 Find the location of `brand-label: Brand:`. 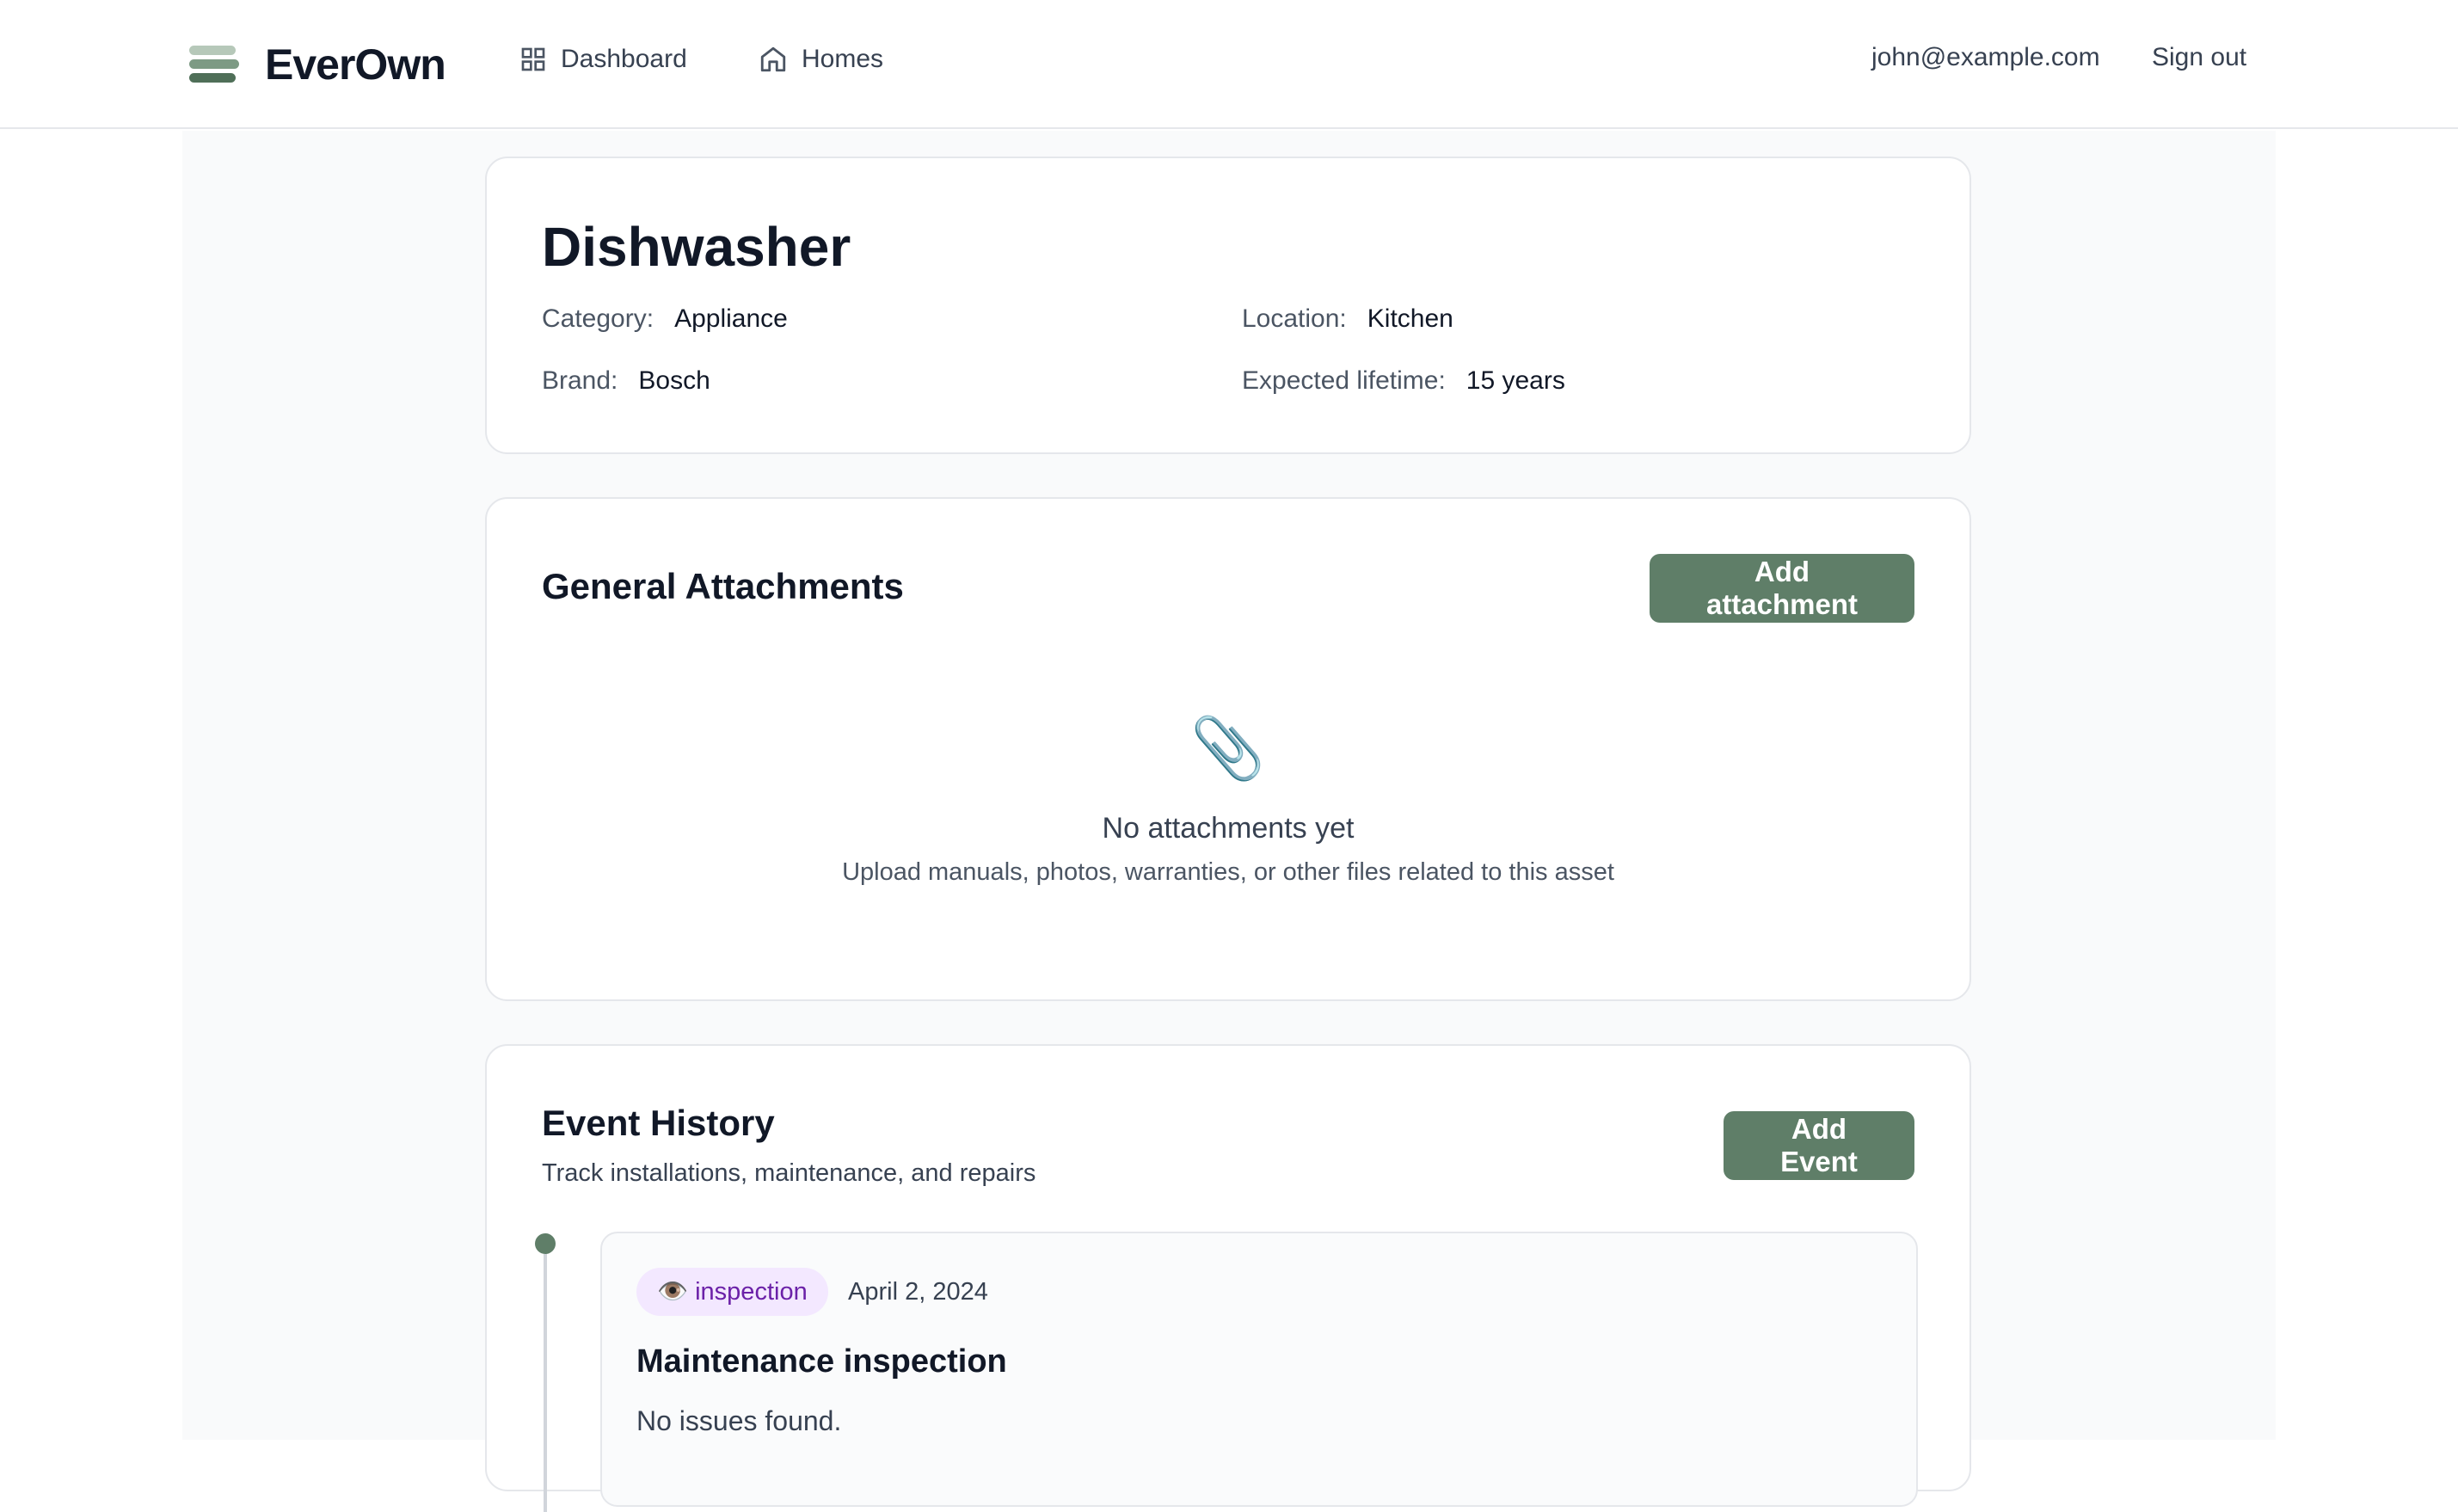

brand-label: Brand: is located at coordinates (580, 381).